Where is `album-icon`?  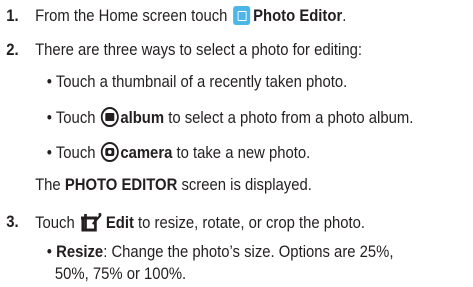
album-icon is located at coordinates (109, 117).